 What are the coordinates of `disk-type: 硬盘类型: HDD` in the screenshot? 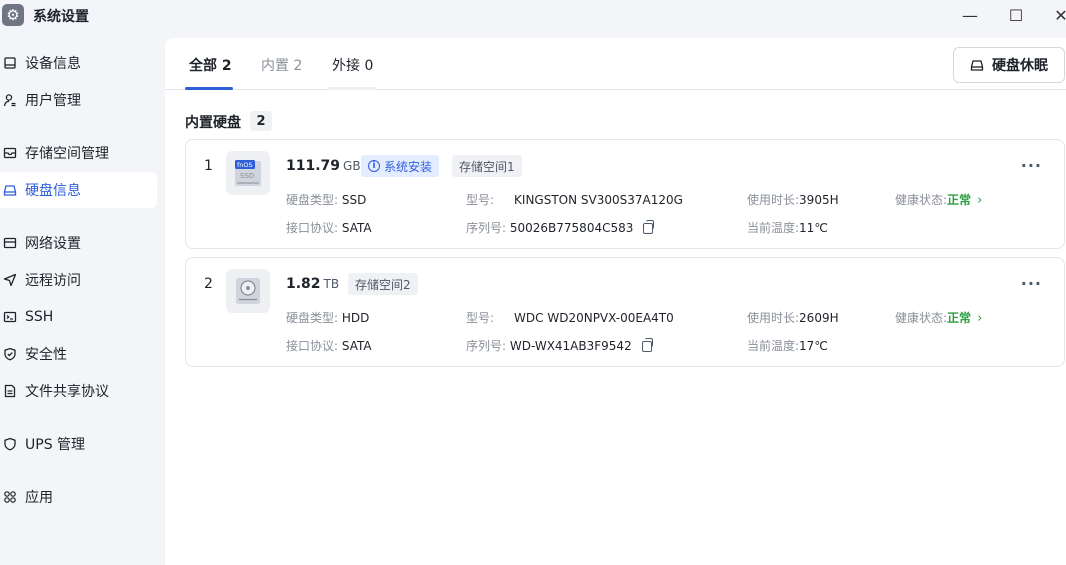 It's located at (328, 318).